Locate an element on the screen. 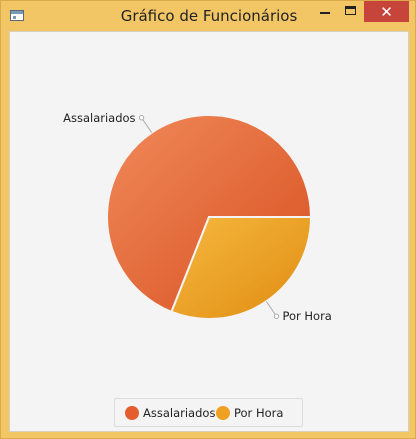 The height and width of the screenshot is (439, 416). maximize-button is located at coordinates (351, 11).